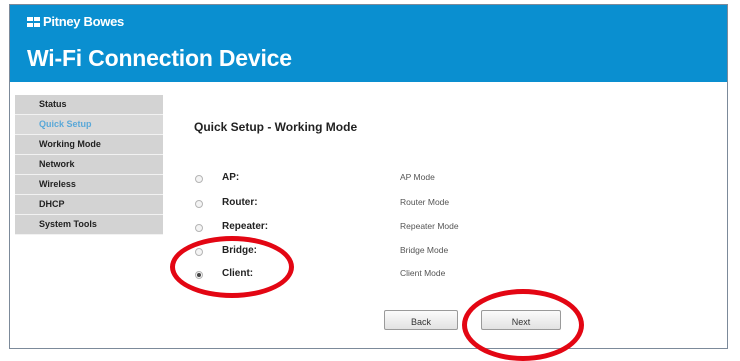  What do you see at coordinates (417, 177) in the screenshot?
I see `mode-description: AP Mode` at bounding box center [417, 177].